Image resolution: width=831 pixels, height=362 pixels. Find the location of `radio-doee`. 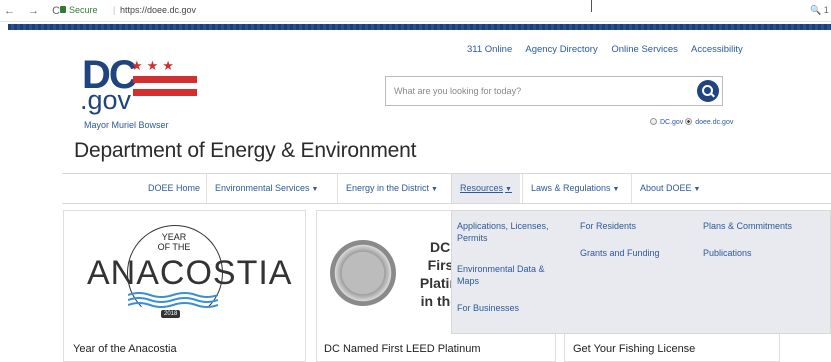

radio-doee is located at coordinates (689, 121).